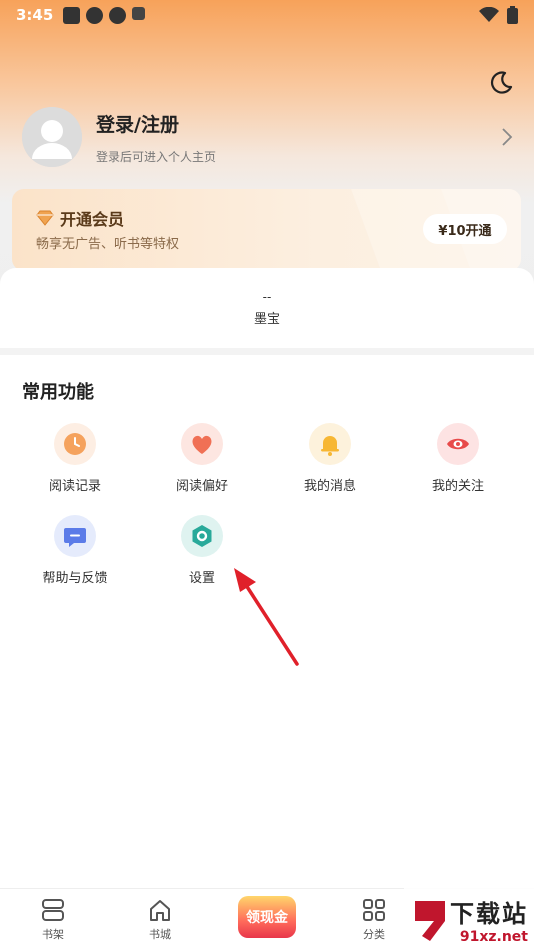 This screenshot has width=534, height=950. I want to click on mobao-value: --, so click(267, 296).